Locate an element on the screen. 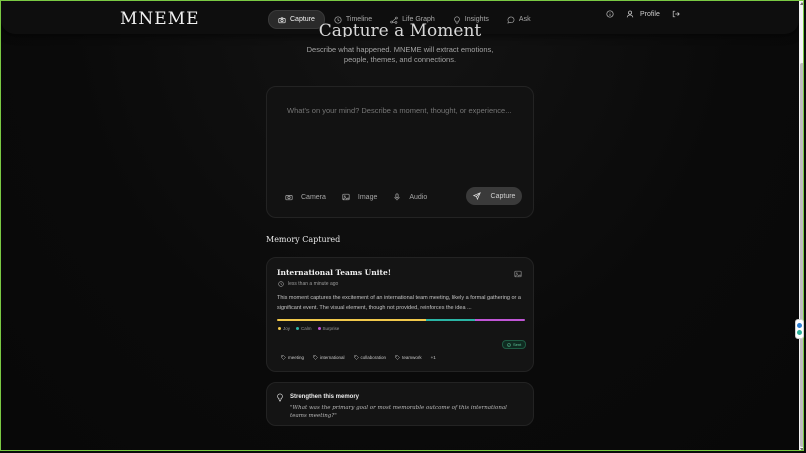 This screenshot has height=453, width=806. clock-icon is located at coordinates (281, 284).